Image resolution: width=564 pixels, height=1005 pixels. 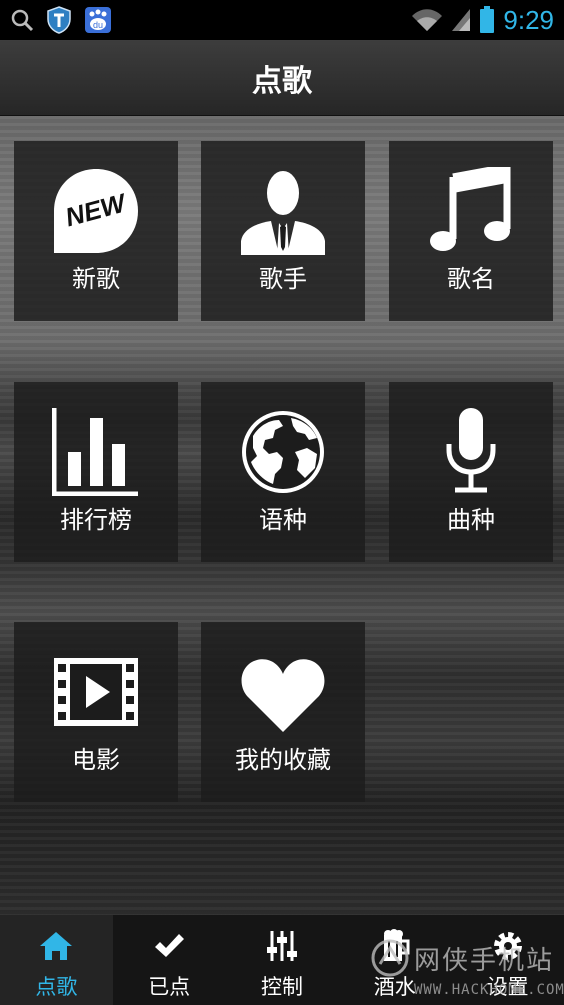 I want to click on tile-song-names: 歌名, so click(x=471, y=231).